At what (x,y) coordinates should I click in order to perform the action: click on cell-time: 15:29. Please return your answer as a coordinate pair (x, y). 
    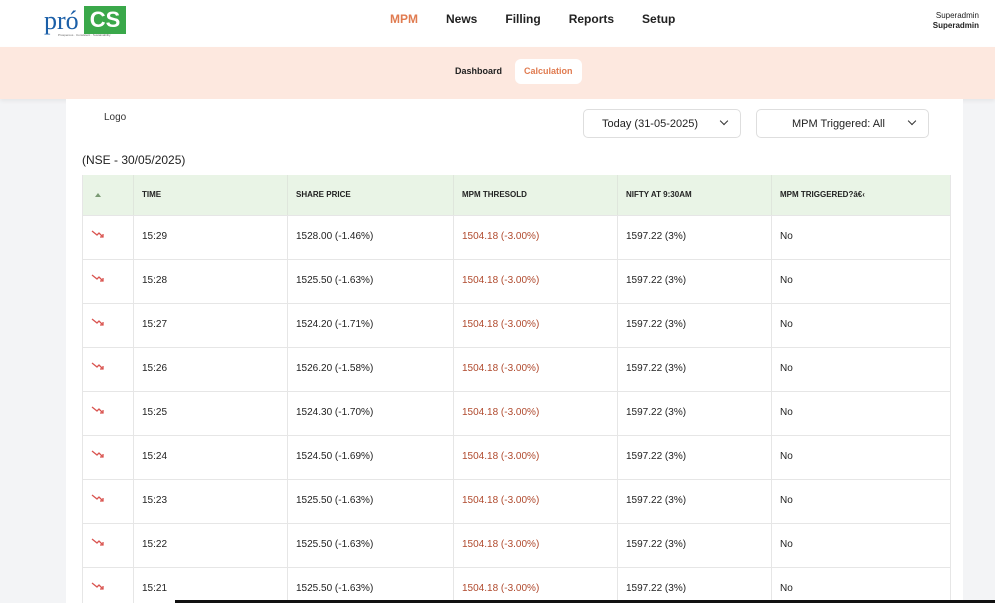
    Looking at the image, I should click on (211, 237).